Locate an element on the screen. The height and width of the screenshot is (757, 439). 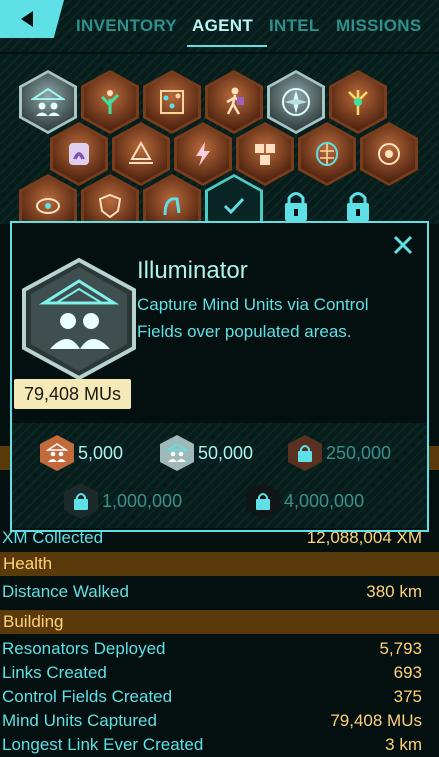
trekker-badge is located at coordinates (234, 102).